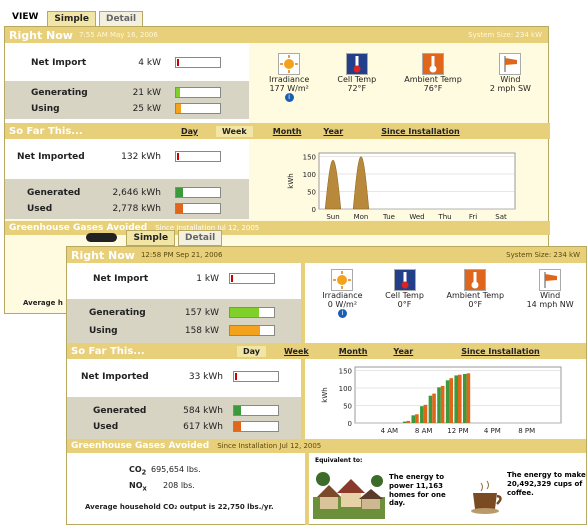 This screenshot has height=525, width=587. What do you see at coordinates (45, 108) in the screenshot?
I see `back-using-label: Using` at bounding box center [45, 108].